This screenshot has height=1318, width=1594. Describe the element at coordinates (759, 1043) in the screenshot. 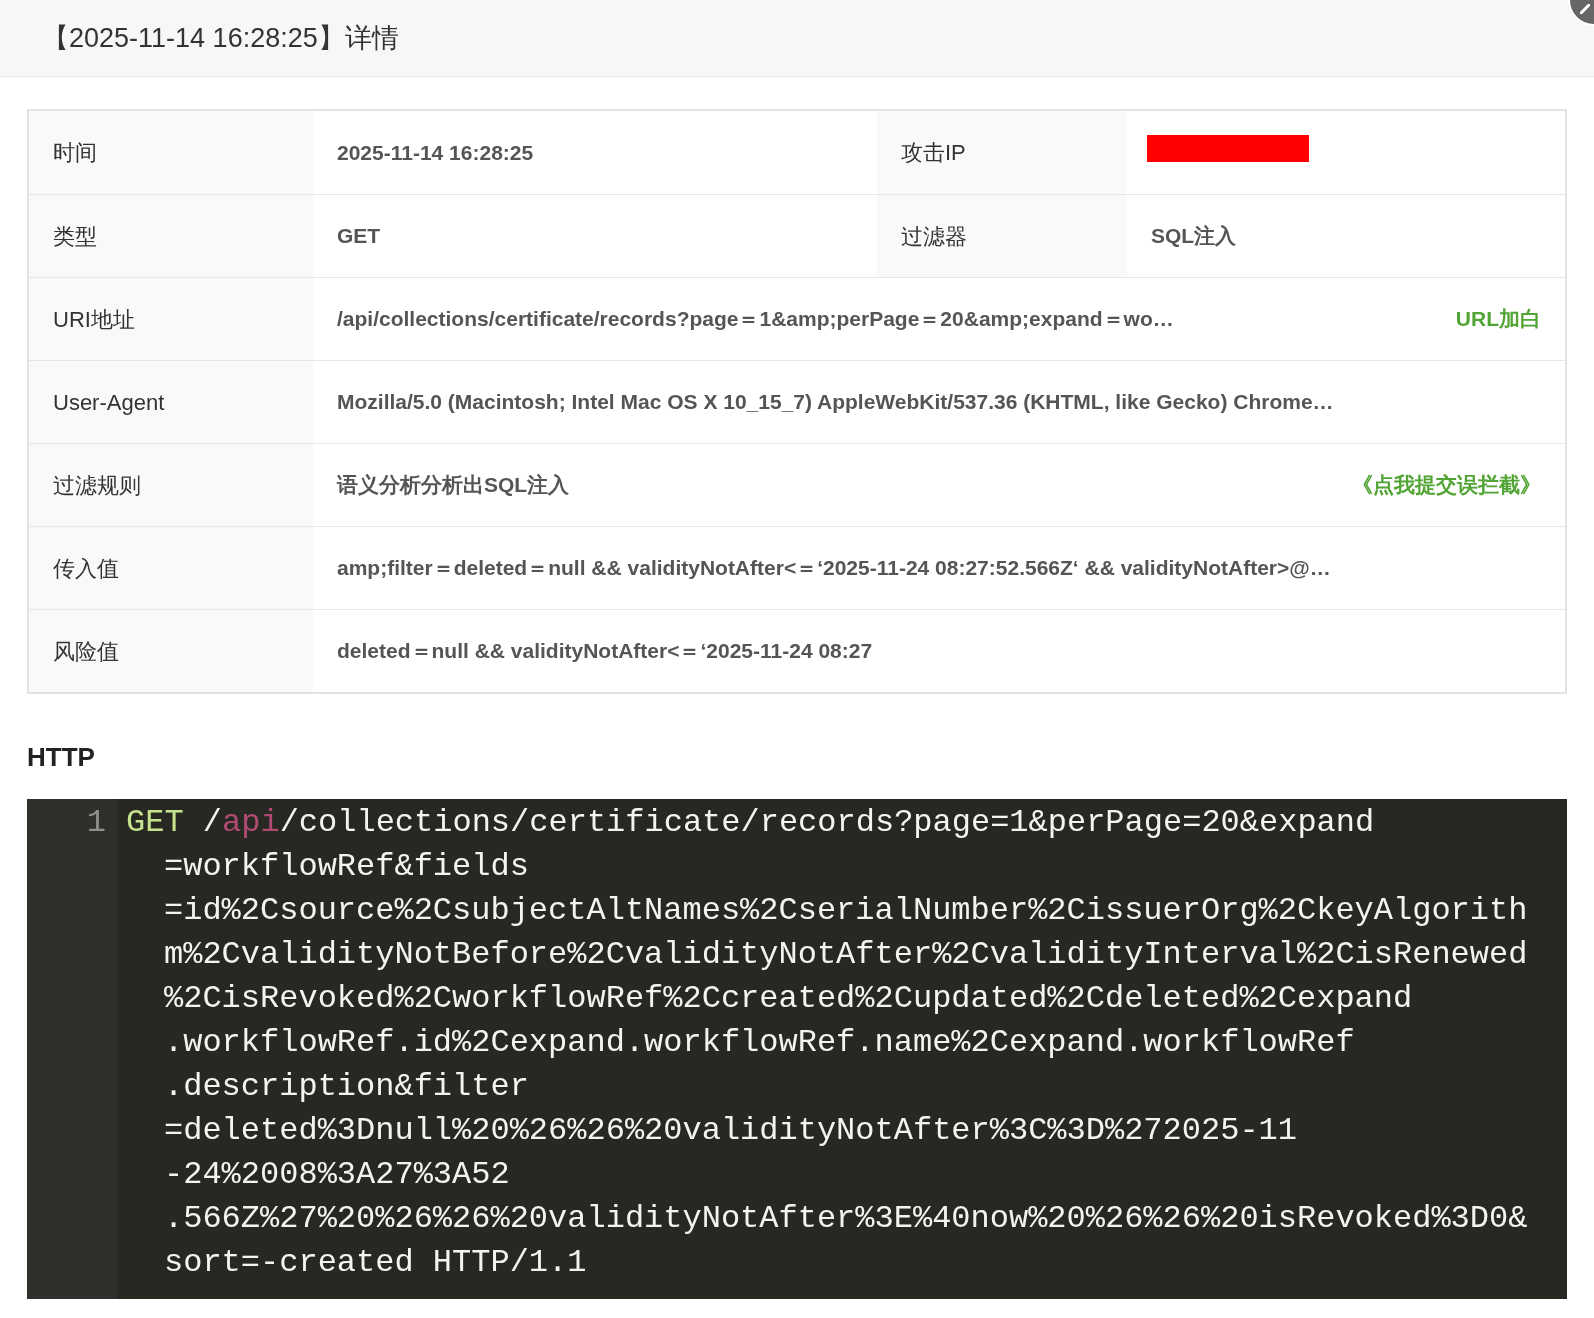

I see `code-line: .workflowRef.id%2Cexpand.workflowRef.name%2Cexpand.workflowRef` at that location.